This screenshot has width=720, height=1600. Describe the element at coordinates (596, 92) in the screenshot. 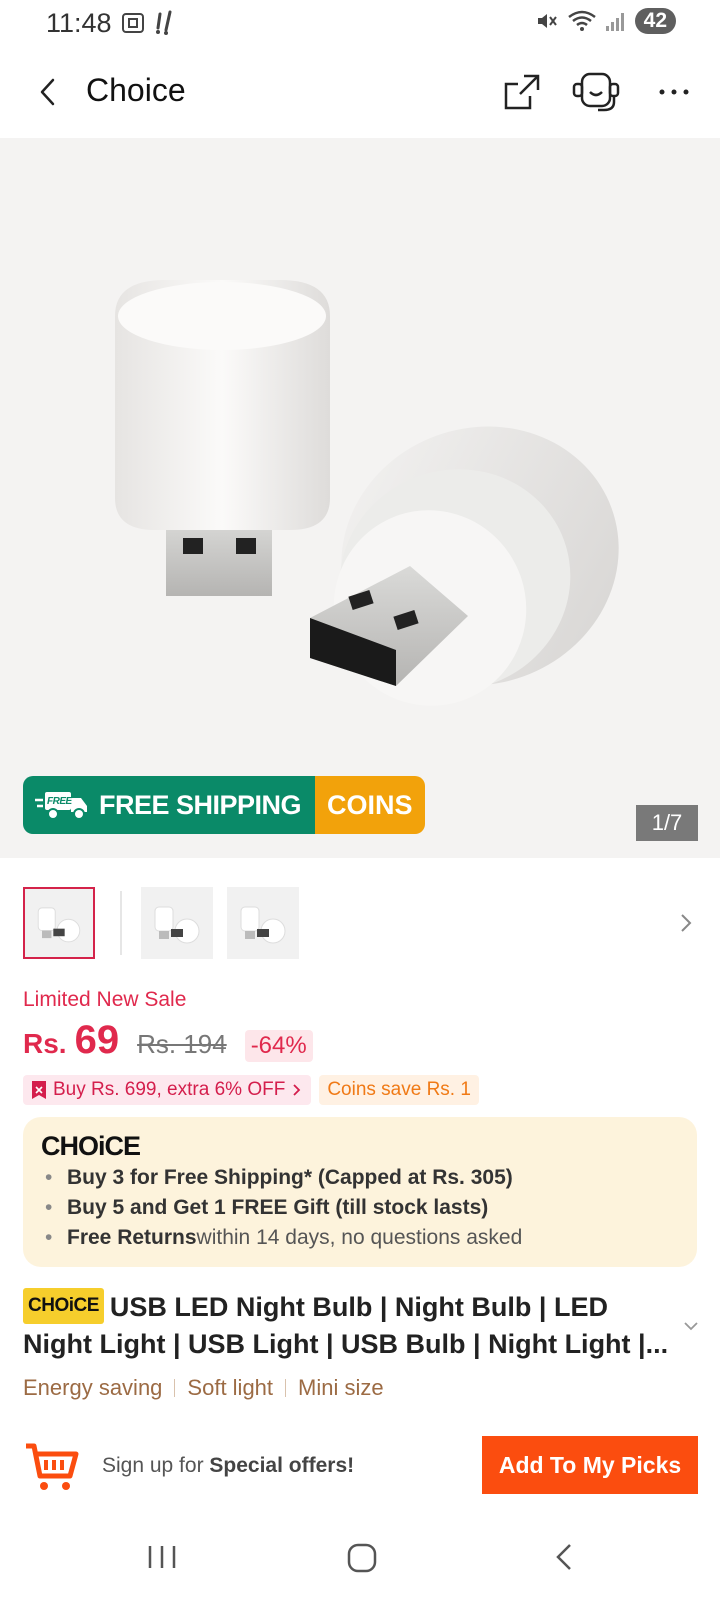

I see `support-icon` at that location.